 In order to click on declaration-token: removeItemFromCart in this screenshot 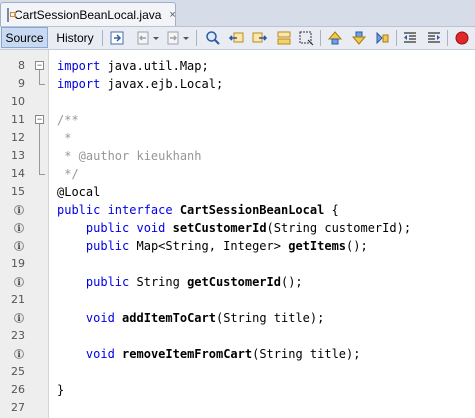, I will do `click(187, 354)`.